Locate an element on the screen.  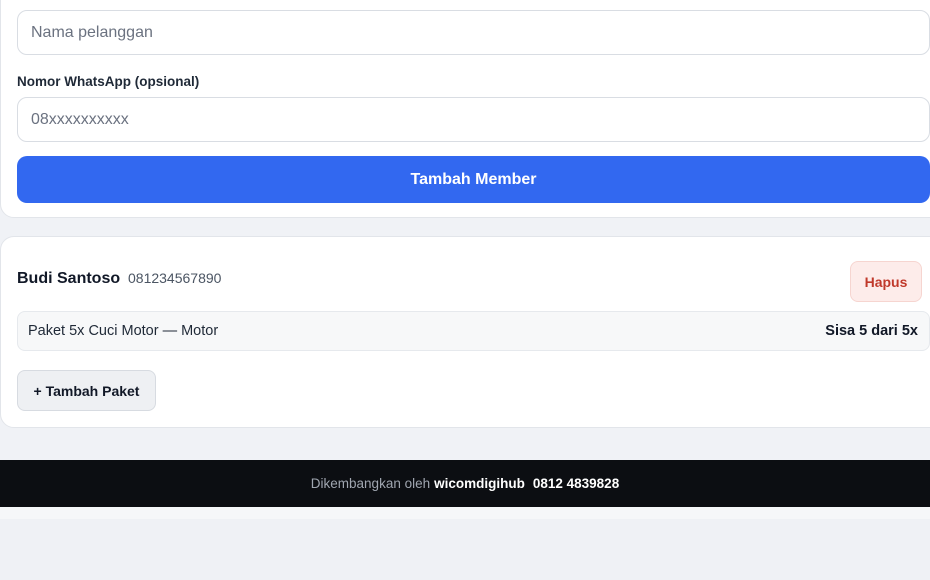
customer-name-input is located at coordinates (473, 32).